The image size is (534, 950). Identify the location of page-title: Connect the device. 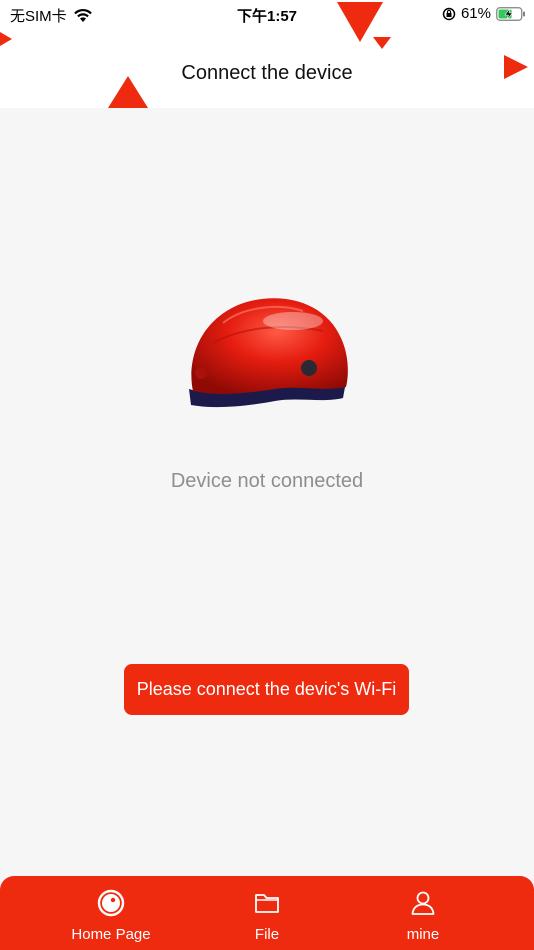
(267, 73).